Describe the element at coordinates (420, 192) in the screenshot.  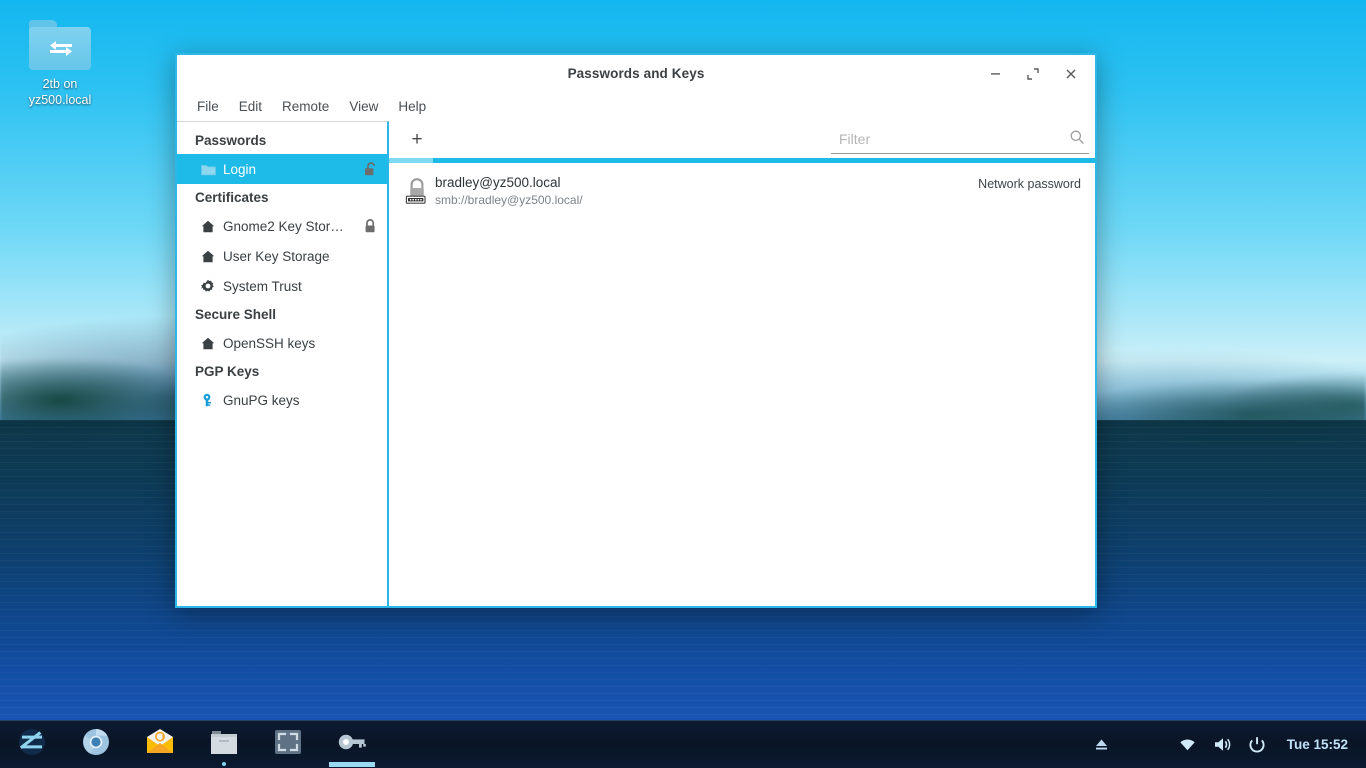
I see `network-password-lock-icon` at that location.